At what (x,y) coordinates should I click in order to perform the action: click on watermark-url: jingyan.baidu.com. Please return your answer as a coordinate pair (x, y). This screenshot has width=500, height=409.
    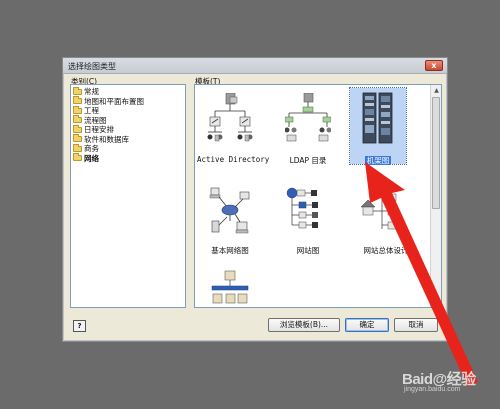
    Looking at the image, I should click on (432, 389).